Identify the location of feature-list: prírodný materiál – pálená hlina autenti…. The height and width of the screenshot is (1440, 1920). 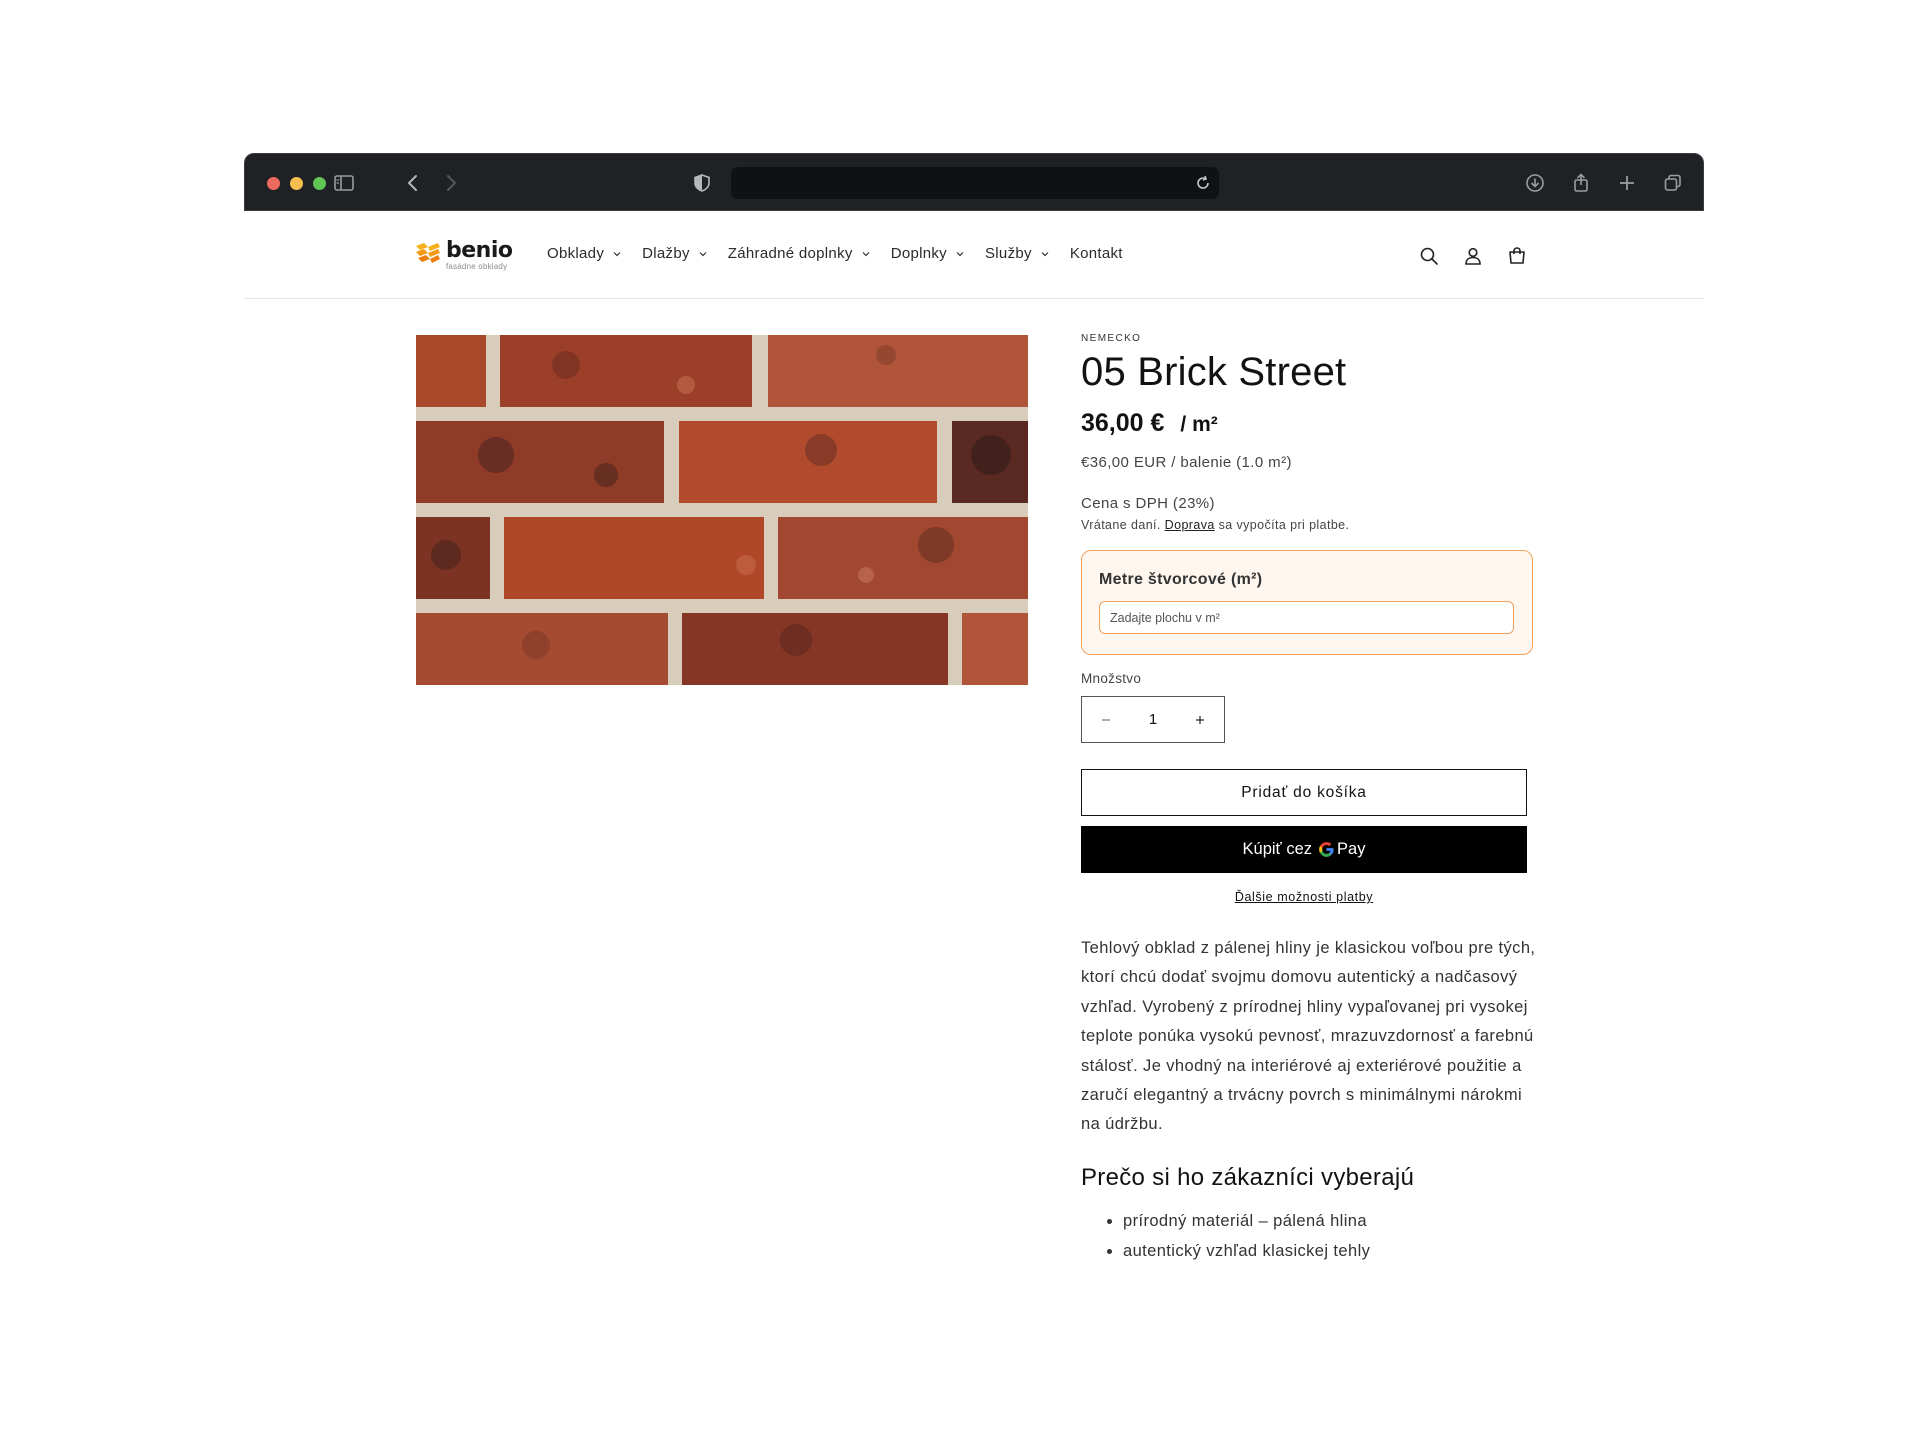
(1306, 1236).